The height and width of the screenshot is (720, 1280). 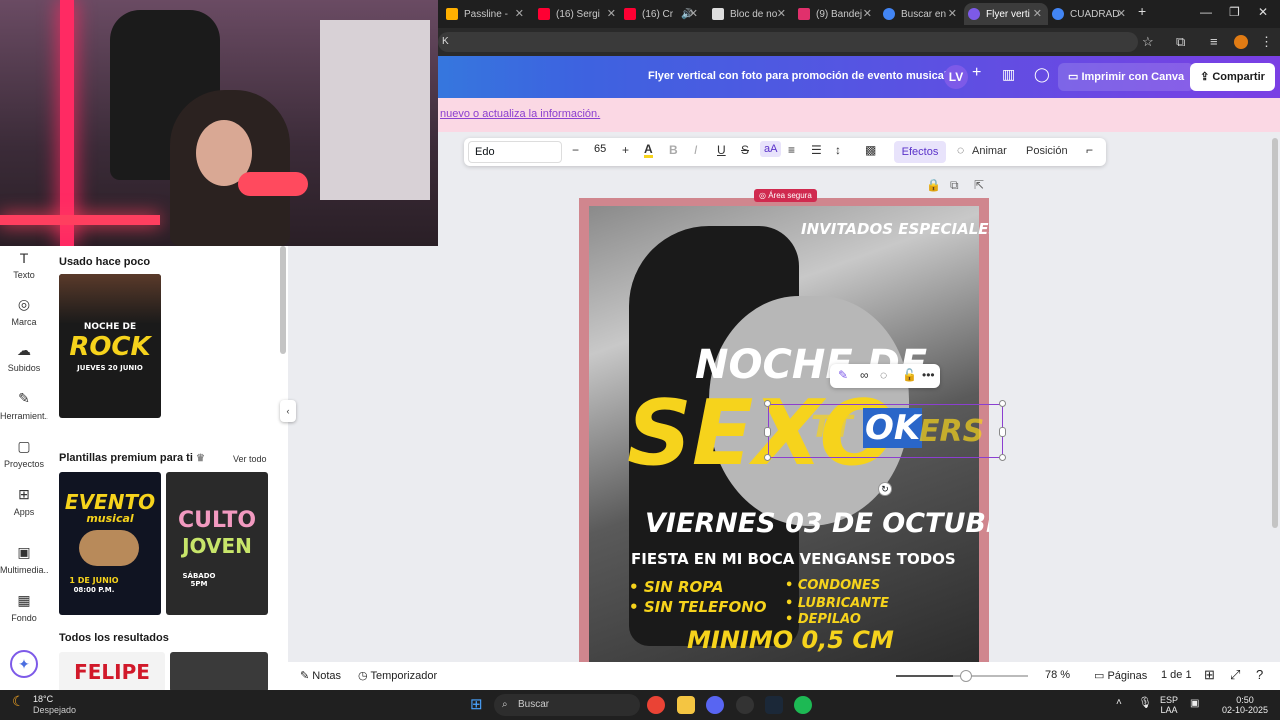 I want to click on bullet-right-3: • DEPILAO, so click(x=823, y=619).